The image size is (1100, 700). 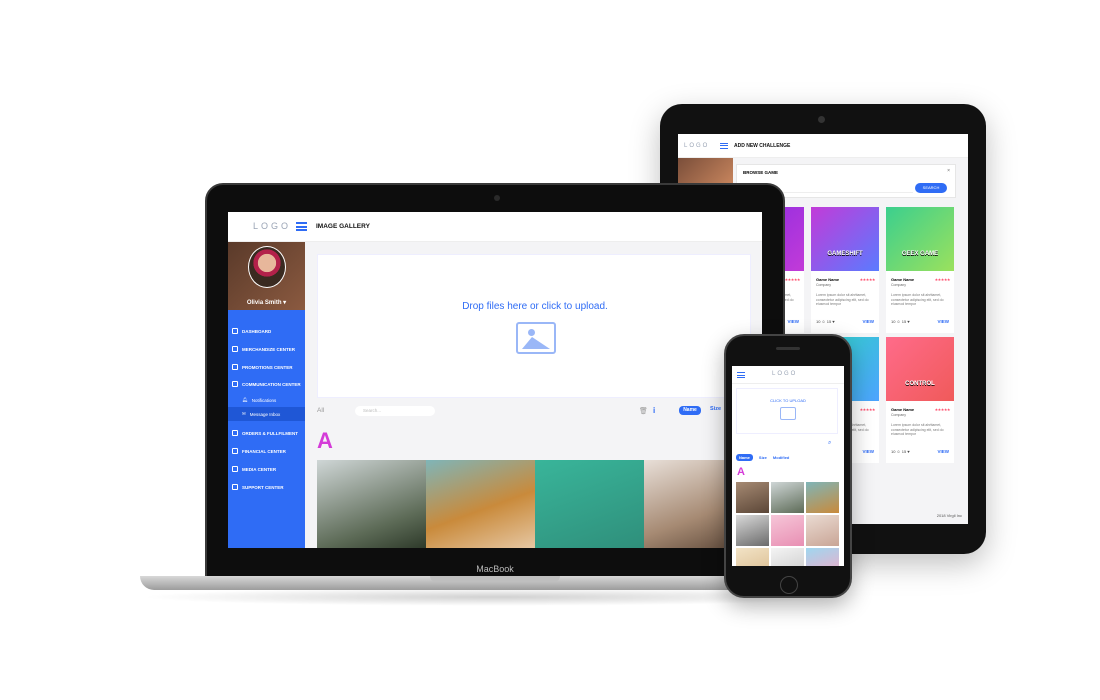 I want to click on search-button: SEARCH, so click(x=931, y=188).